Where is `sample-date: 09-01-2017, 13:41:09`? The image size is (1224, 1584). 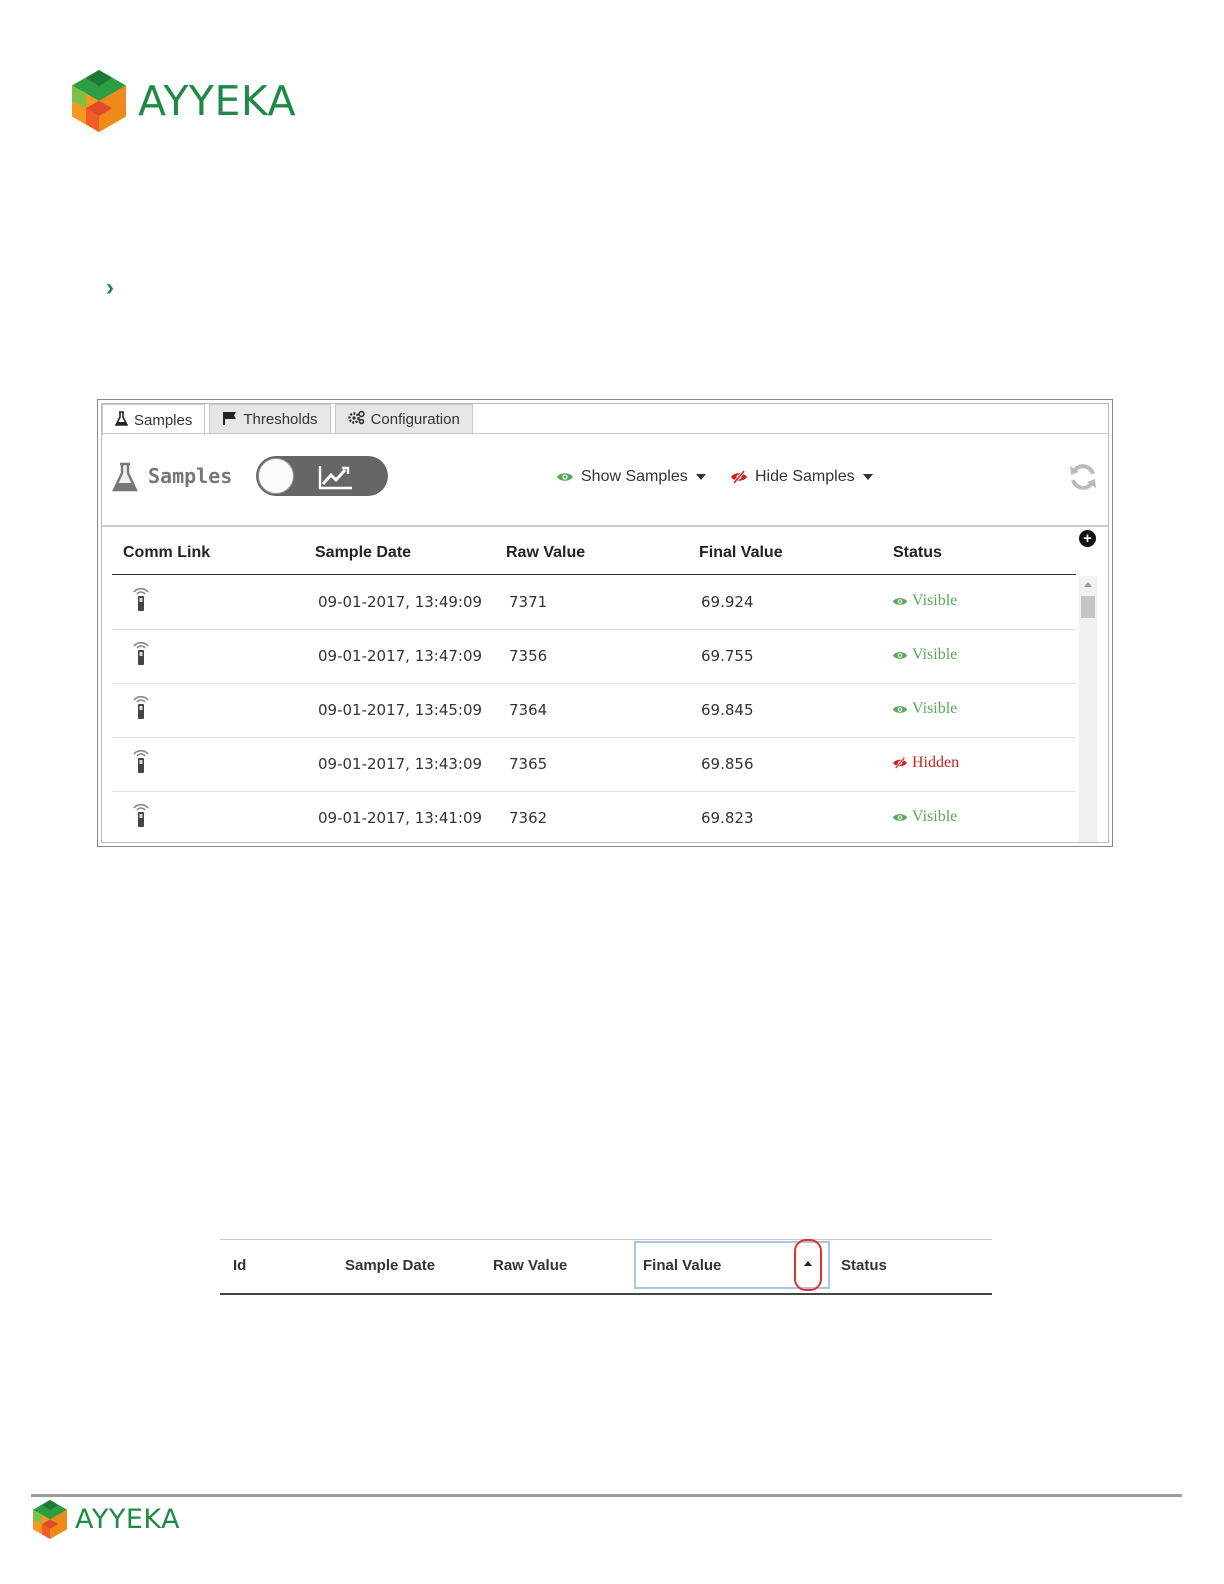 sample-date: 09-01-2017, 13:41:09 is located at coordinates (400, 818).